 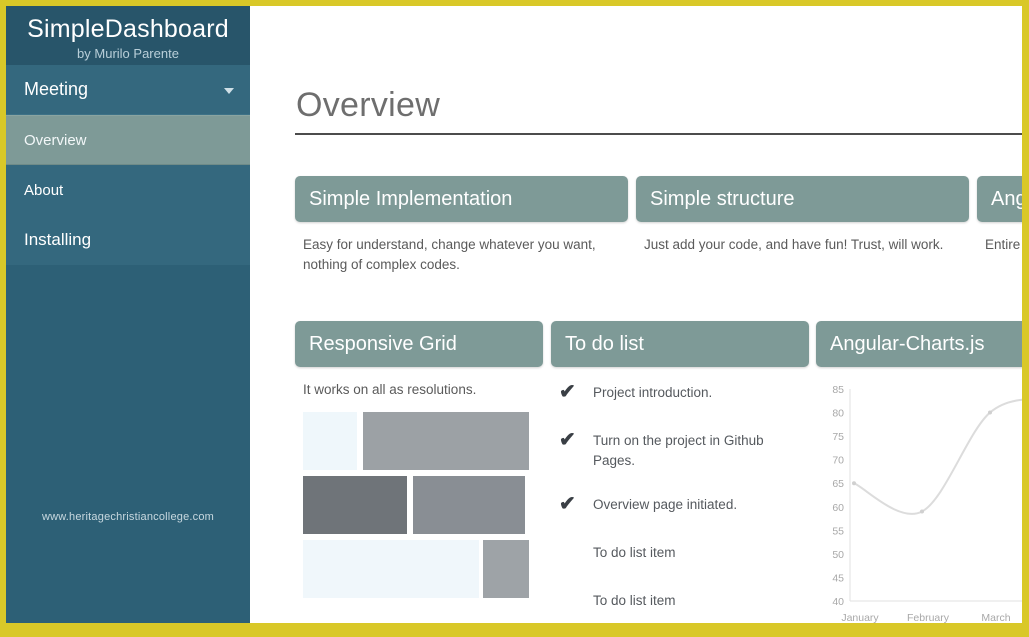 What do you see at coordinates (927, 503) in the screenshot?
I see `chart-canvas: 40 45 50 55 60 65 70 75 80 85 January February March` at bounding box center [927, 503].